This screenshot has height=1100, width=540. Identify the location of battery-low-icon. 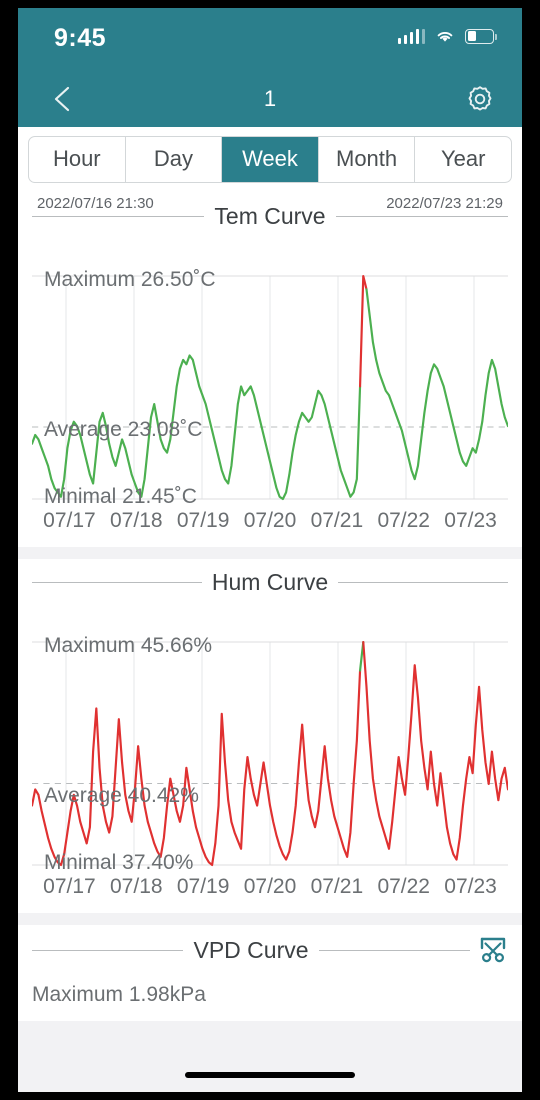
(481, 36).